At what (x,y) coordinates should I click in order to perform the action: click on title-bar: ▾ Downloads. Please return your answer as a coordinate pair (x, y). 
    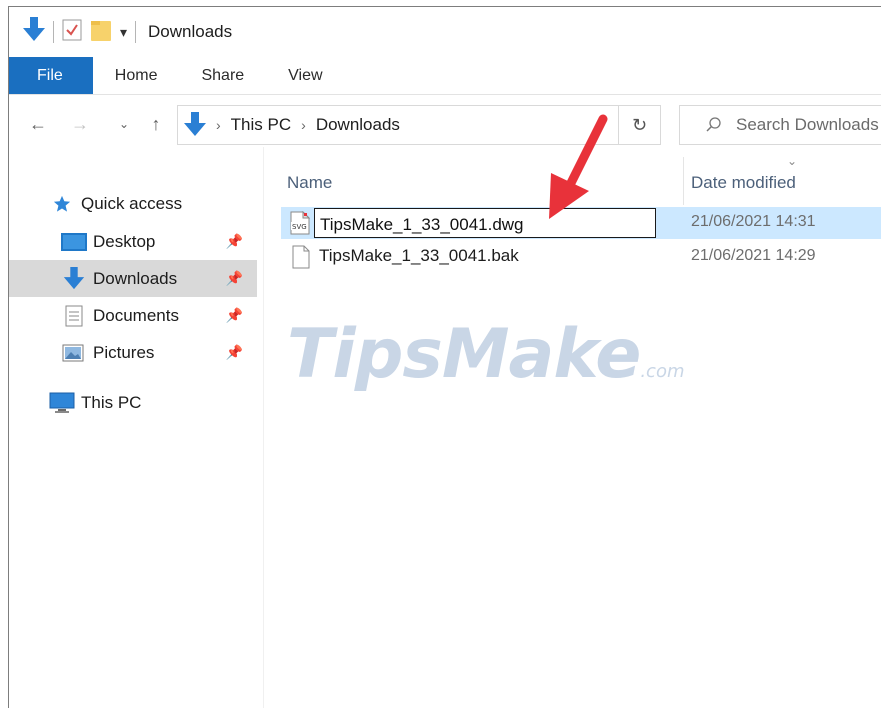
    Looking at the image, I should click on (445, 32).